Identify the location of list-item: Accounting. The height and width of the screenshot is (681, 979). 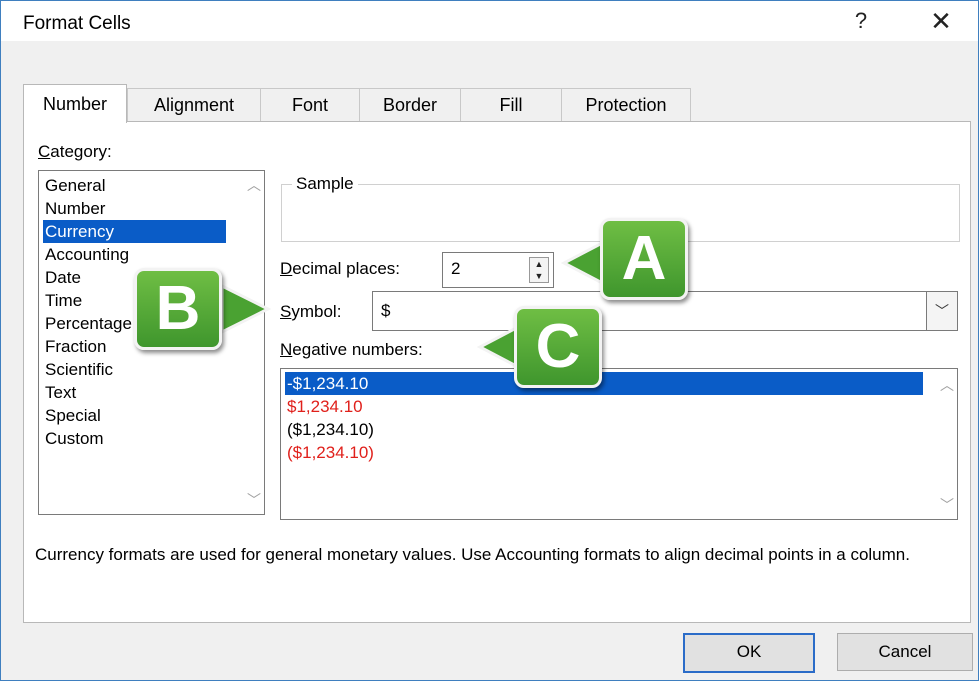
(87, 254).